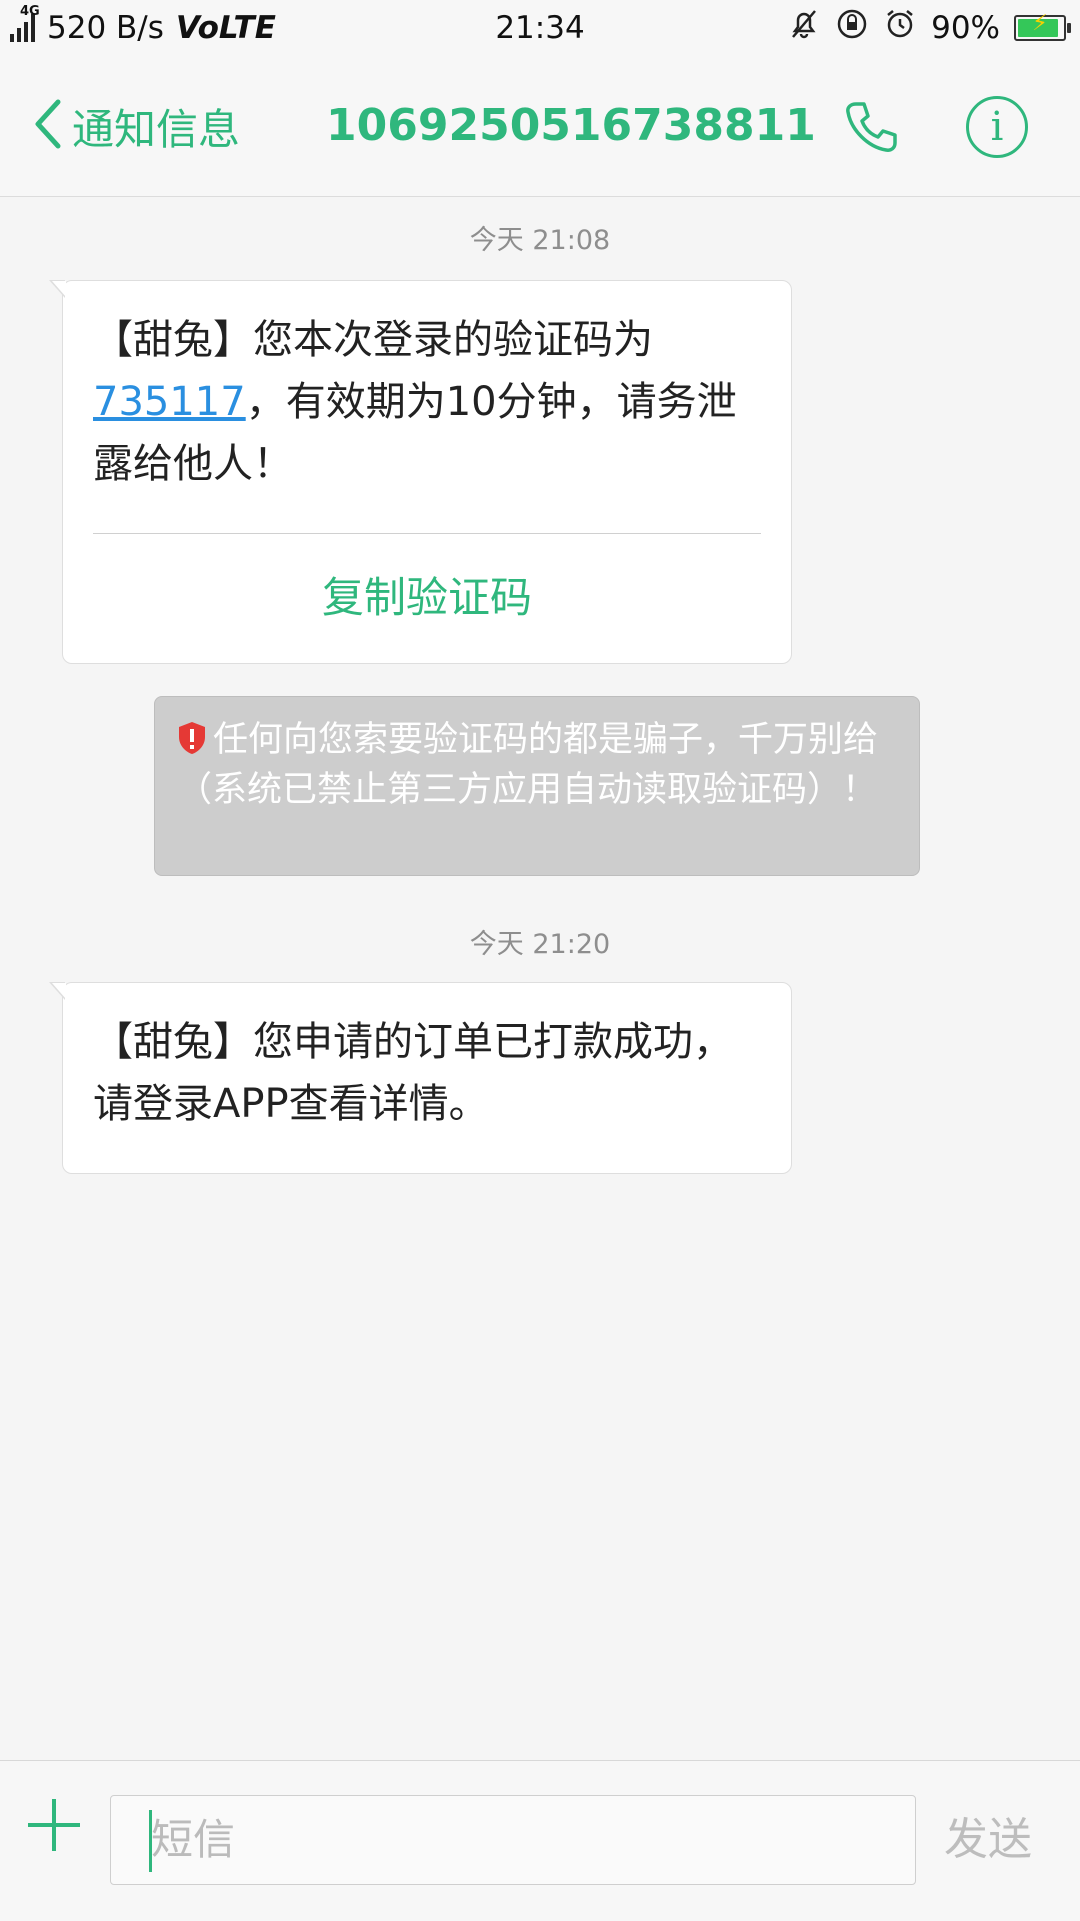  Describe the element at coordinates (47, 126) in the screenshot. I see `chevron-left-icon` at that location.